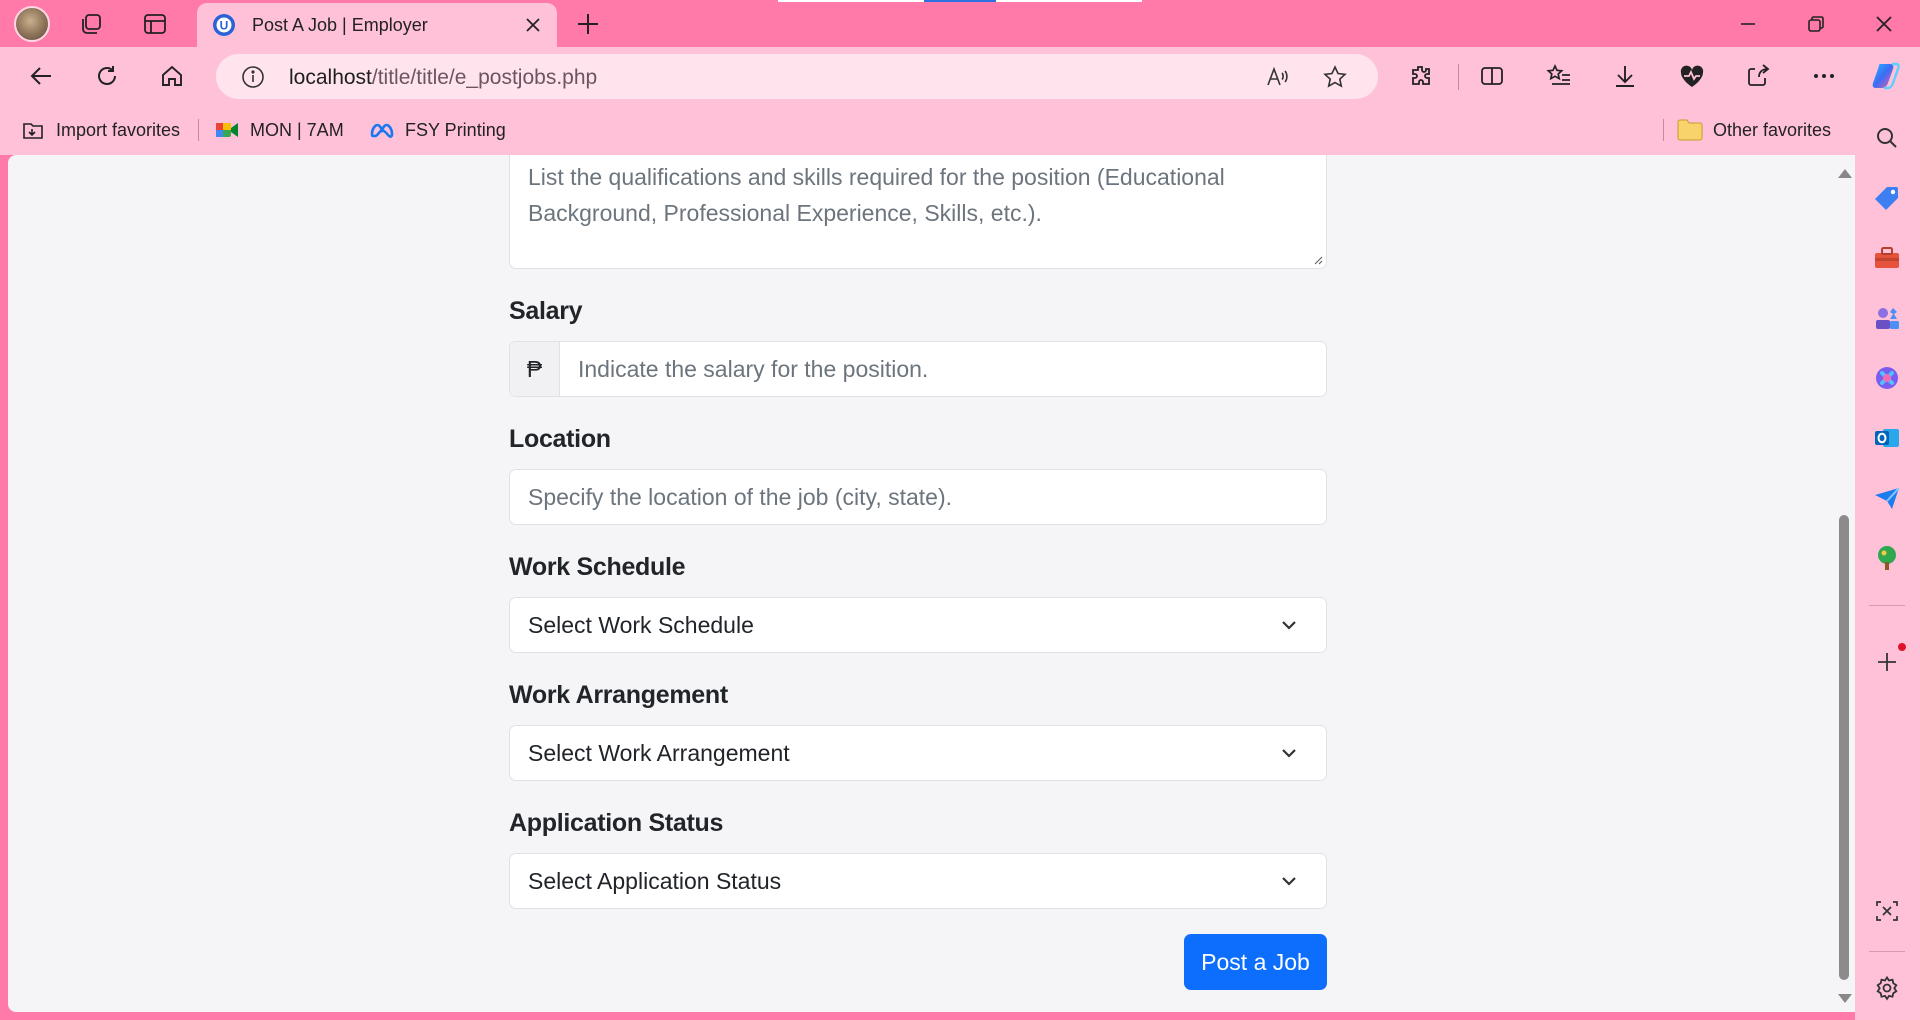  What do you see at coordinates (597, 567) in the screenshot?
I see `work-schedule-label: Work Schedule` at bounding box center [597, 567].